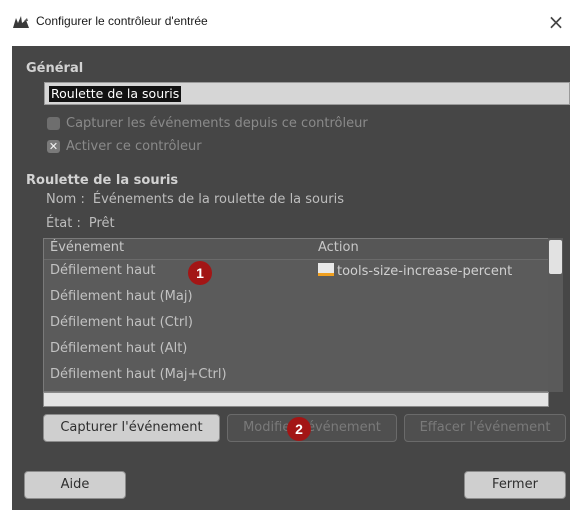 Image resolution: width=570 pixels, height=510 pixels. Describe the element at coordinates (425, 271) in the screenshot. I see `event-action-label: tools-size-increase-percent` at that location.